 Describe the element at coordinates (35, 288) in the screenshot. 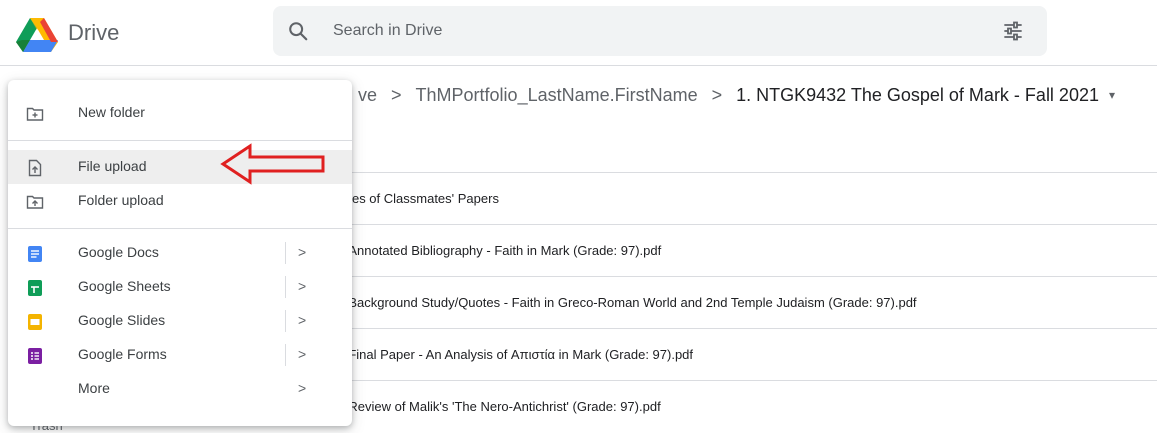

I see `google-sheets-icon` at that location.